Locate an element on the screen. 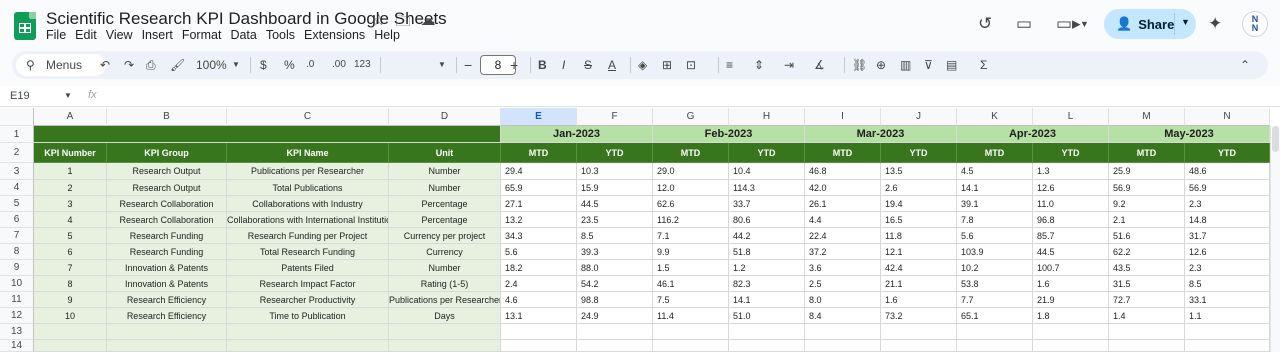 Image resolution: width=1280 pixels, height=352 pixels. column-header-d: D is located at coordinates (445, 117).